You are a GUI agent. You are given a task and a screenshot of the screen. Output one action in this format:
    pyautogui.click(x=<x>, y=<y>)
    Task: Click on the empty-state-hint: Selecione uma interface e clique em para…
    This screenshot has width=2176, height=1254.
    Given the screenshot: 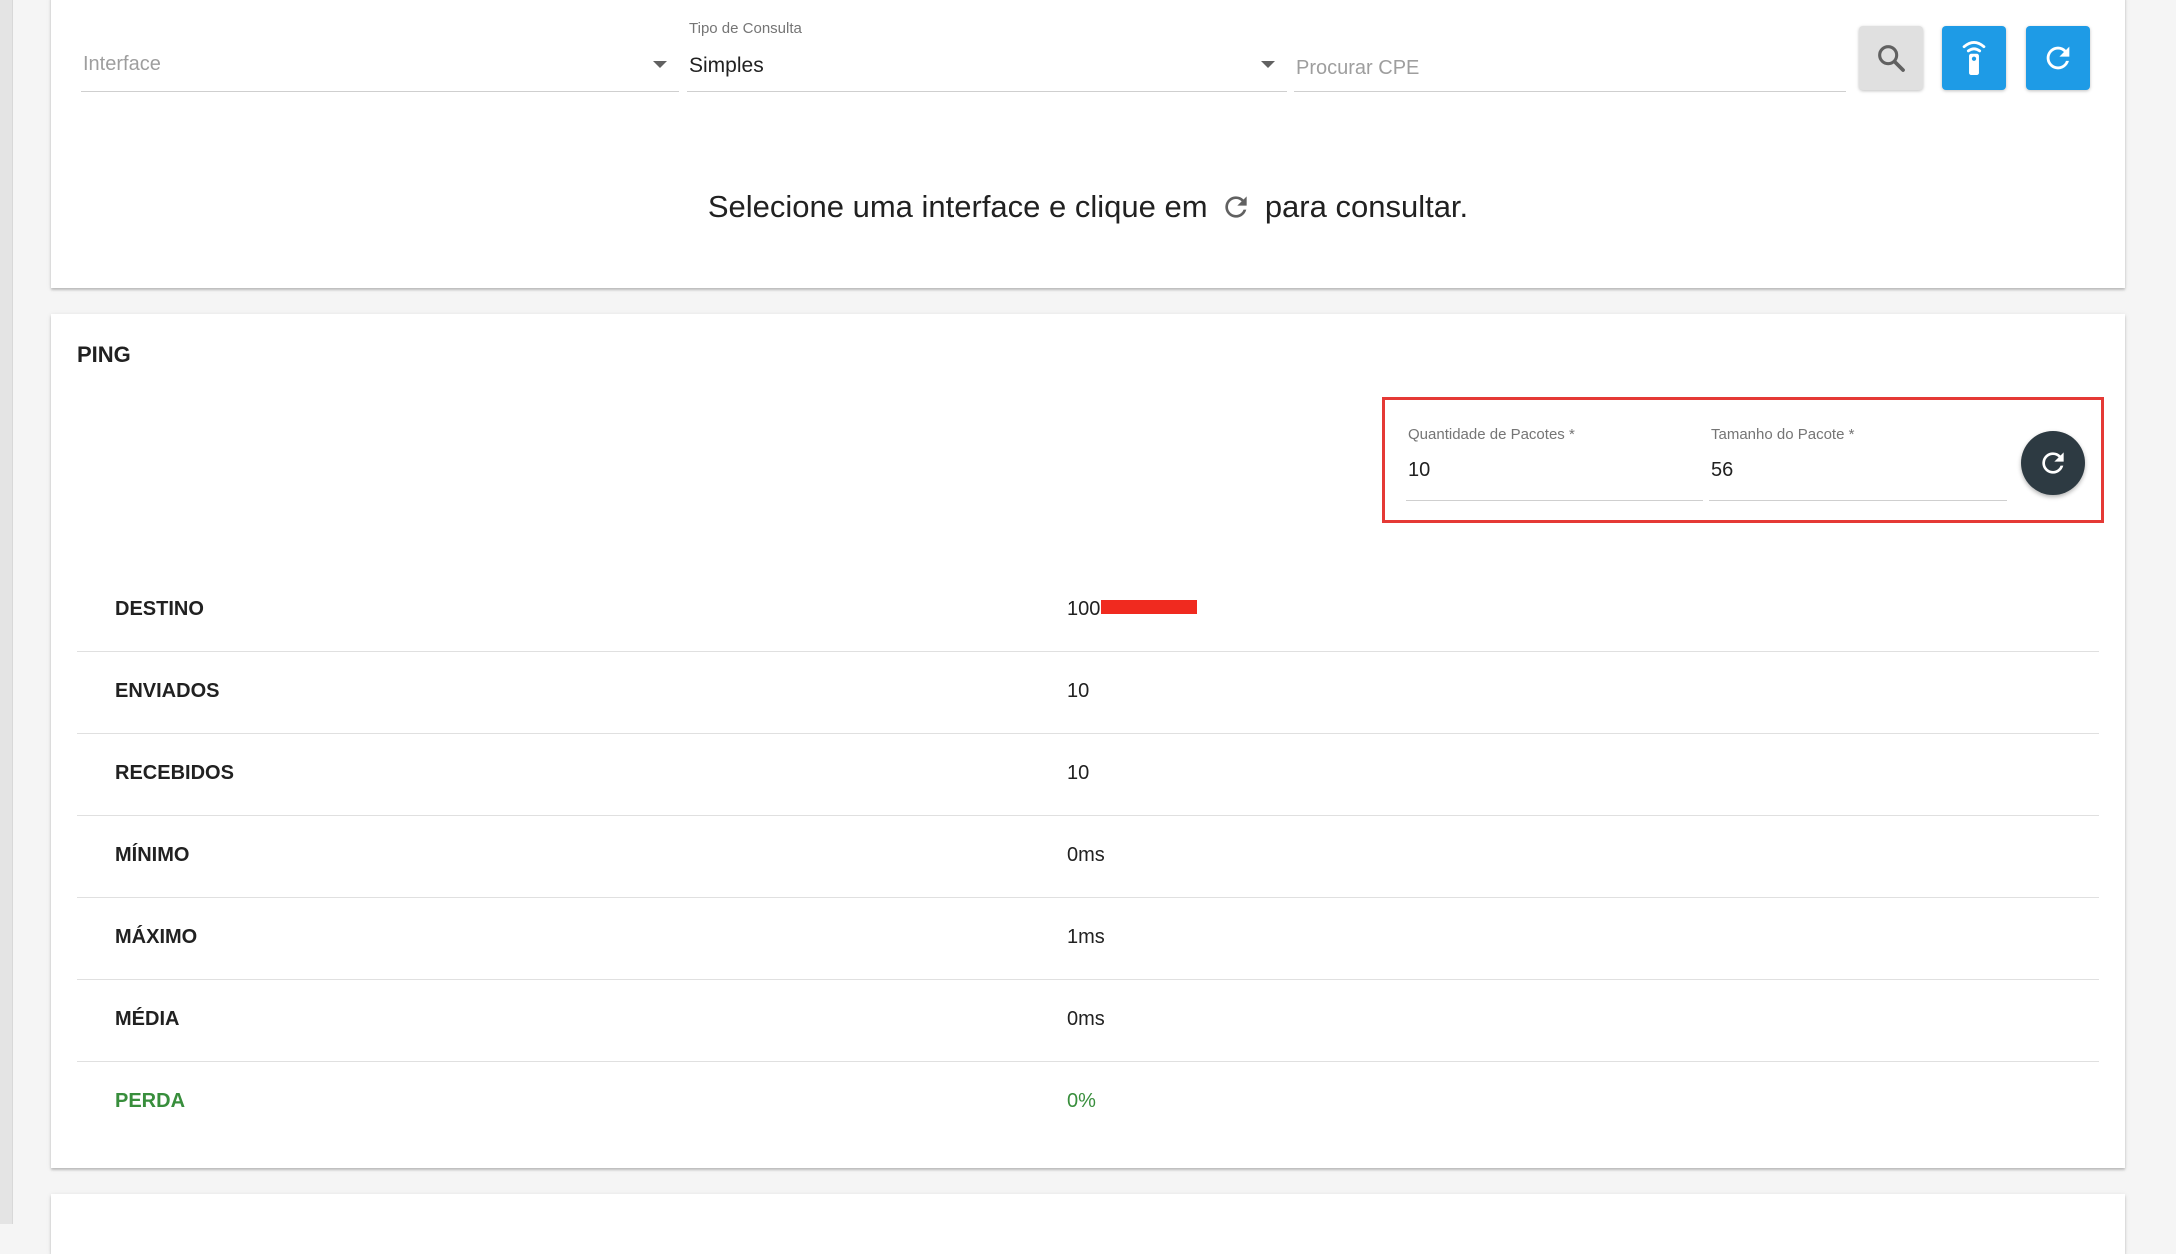 What is the action you would take?
    pyautogui.click(x=1088, y=210)
    